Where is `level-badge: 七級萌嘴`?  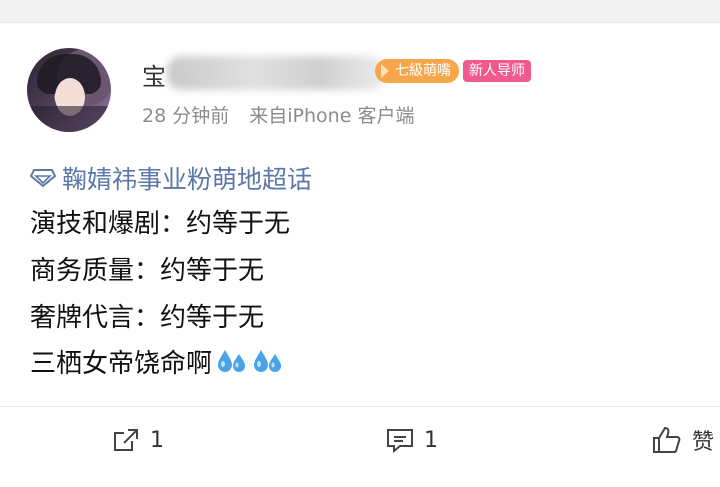
level-badge: 七級萌嘴 is located at coordinates (417, 71).